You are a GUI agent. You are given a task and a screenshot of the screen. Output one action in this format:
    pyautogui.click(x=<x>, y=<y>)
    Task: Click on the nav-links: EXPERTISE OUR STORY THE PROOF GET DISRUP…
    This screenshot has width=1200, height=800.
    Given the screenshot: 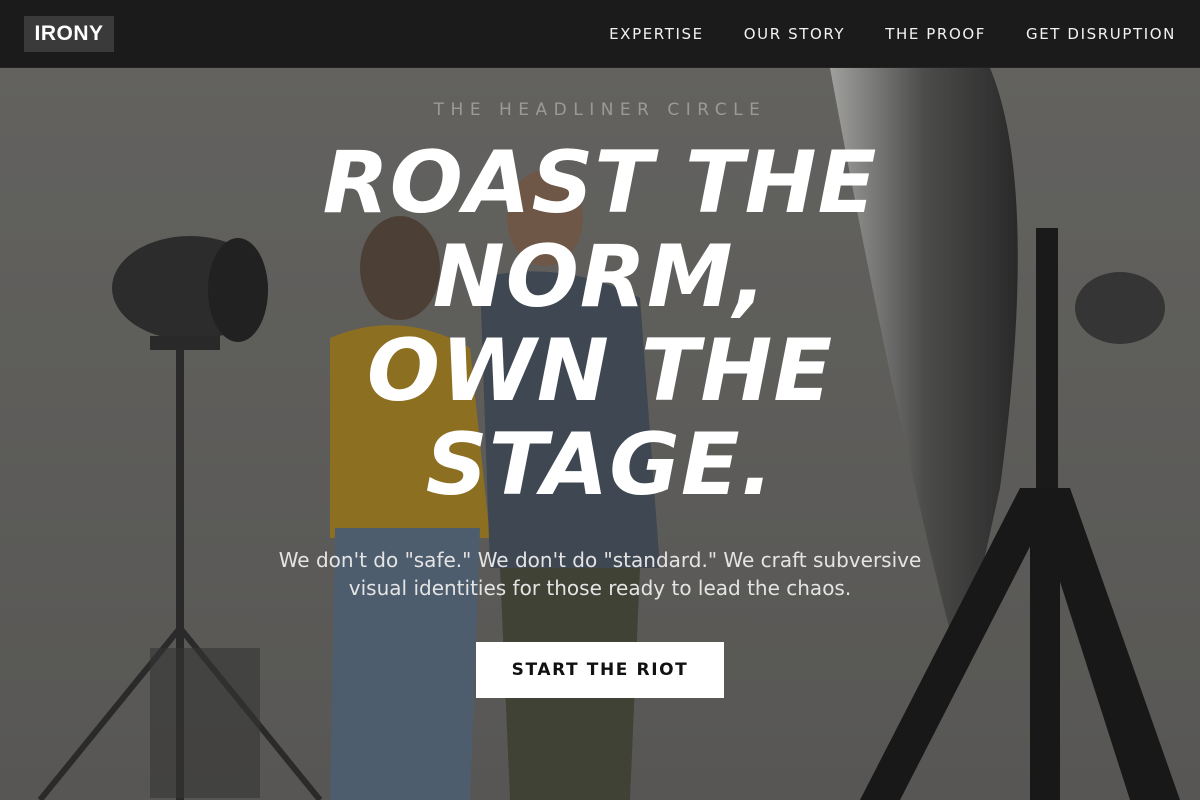 What is the action you would take?
    pyautogui.click(x=892, y=34)
    